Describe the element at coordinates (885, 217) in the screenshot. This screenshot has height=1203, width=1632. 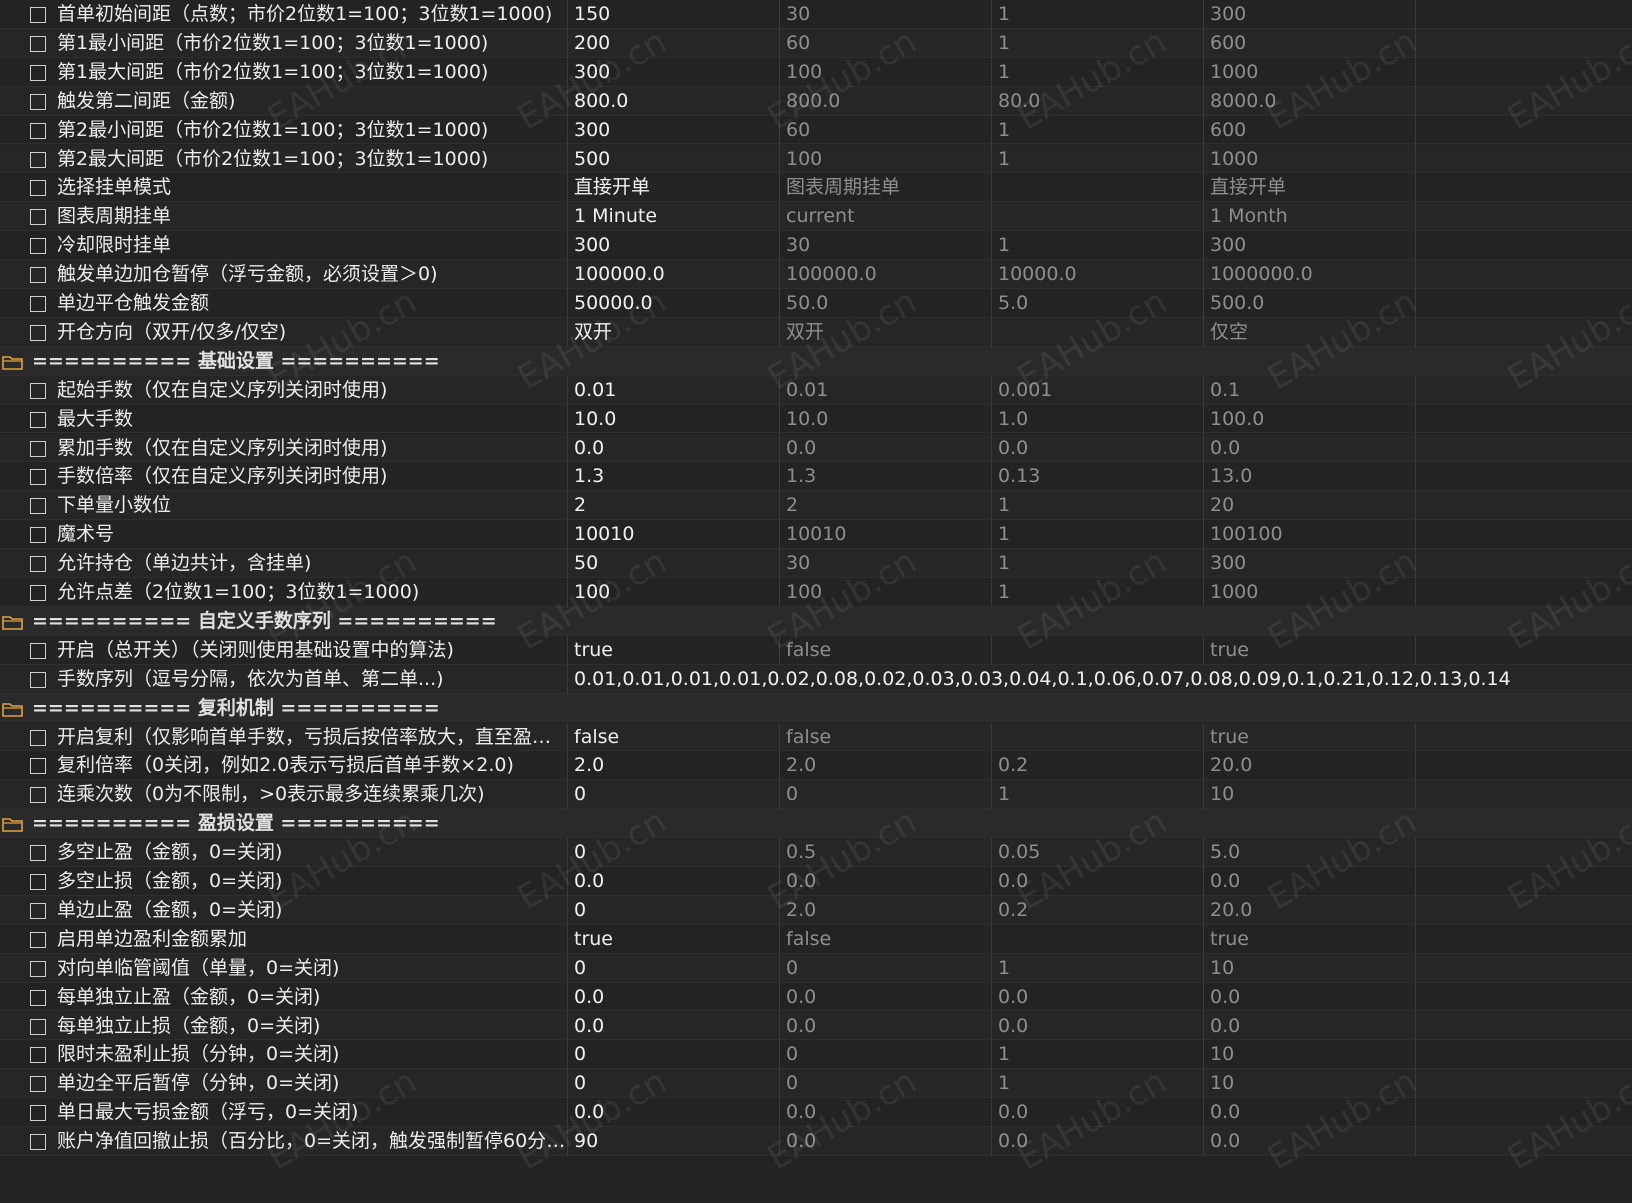
I see `param-start: current` at that location.